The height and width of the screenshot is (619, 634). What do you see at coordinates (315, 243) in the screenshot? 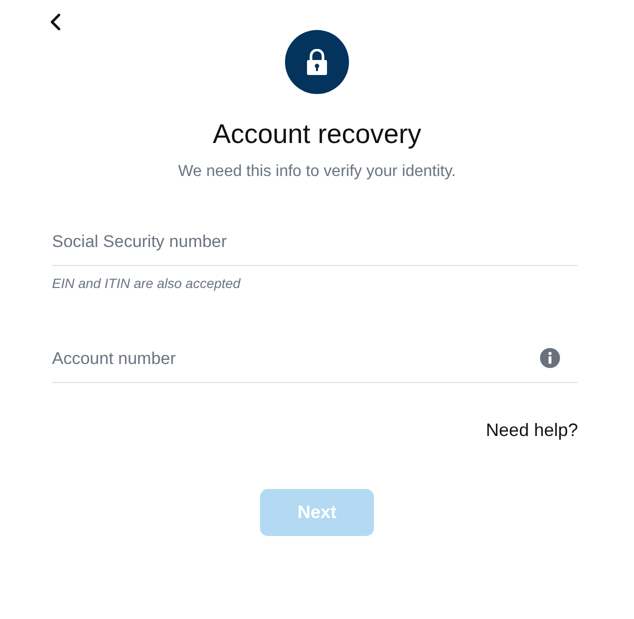
I see `input-field: Social Security number` at bounding box center [315, 243].